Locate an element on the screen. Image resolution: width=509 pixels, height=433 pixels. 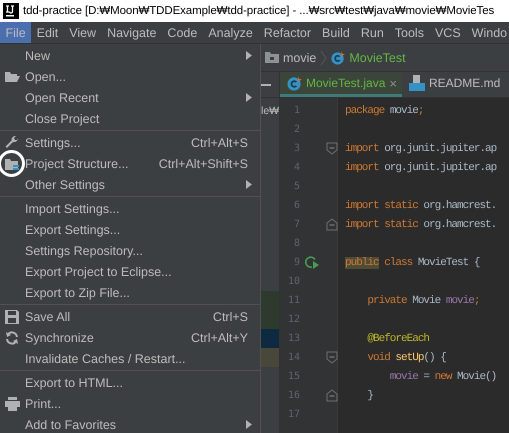
breadcrumb-item: MovieTest is located at coordinates (377, 57).